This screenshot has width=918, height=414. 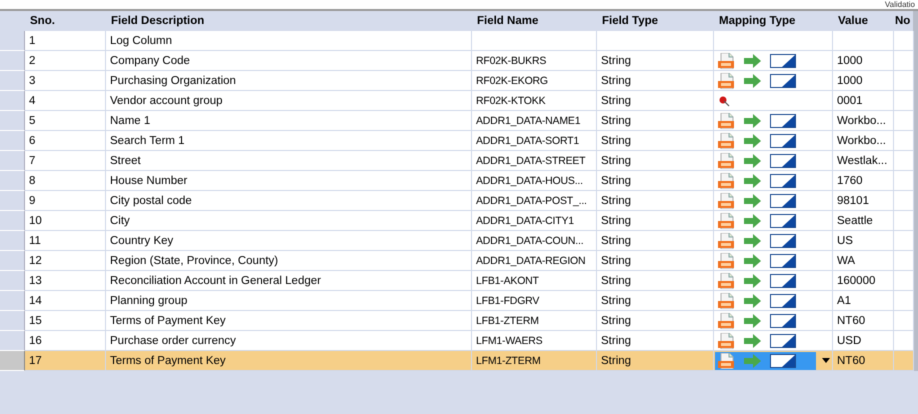 What do you see at coordinates (32, 80) in the screenshot?
I see `table-cell: 3` at bounding box center [32, 80].